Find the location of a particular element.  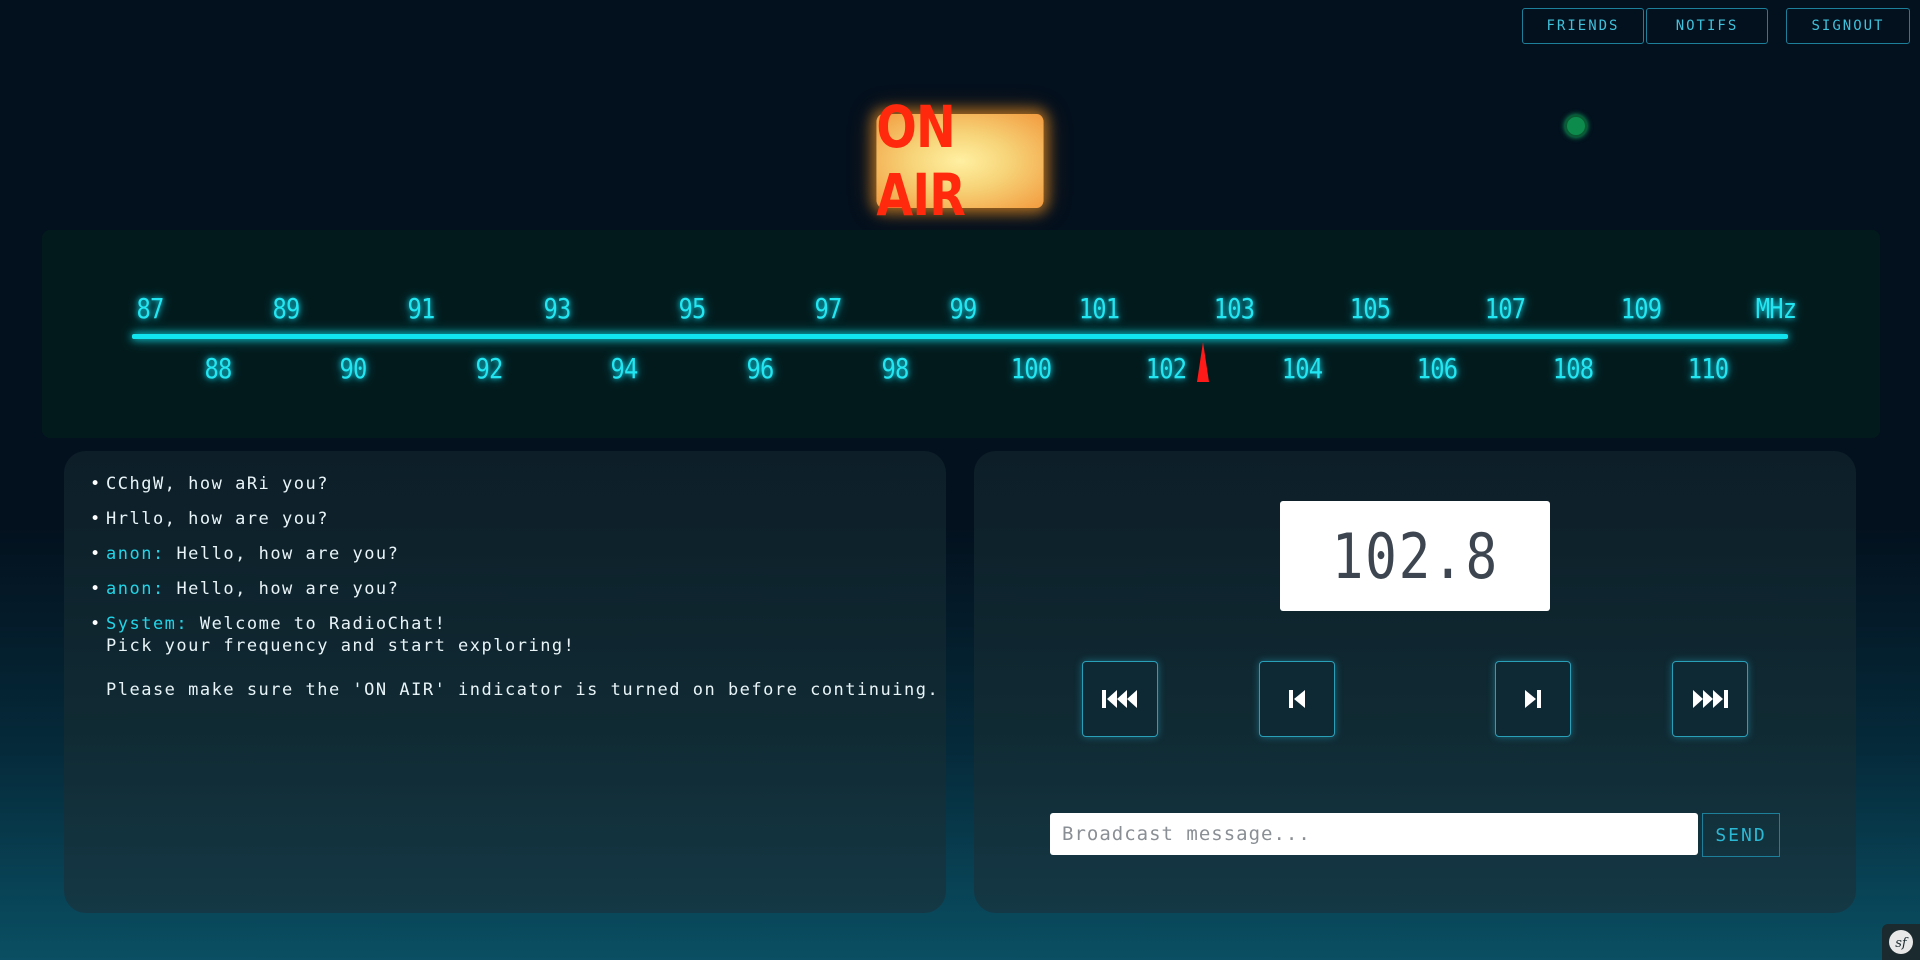

fast-forward-button is located at coordinates (1710, 699).